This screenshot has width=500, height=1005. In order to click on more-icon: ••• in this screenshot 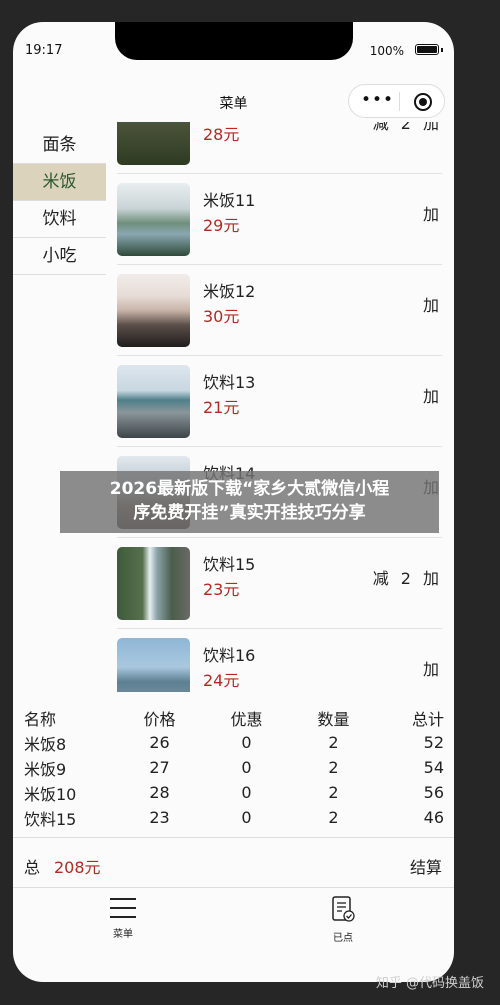, I will do `click(377, 100)`.